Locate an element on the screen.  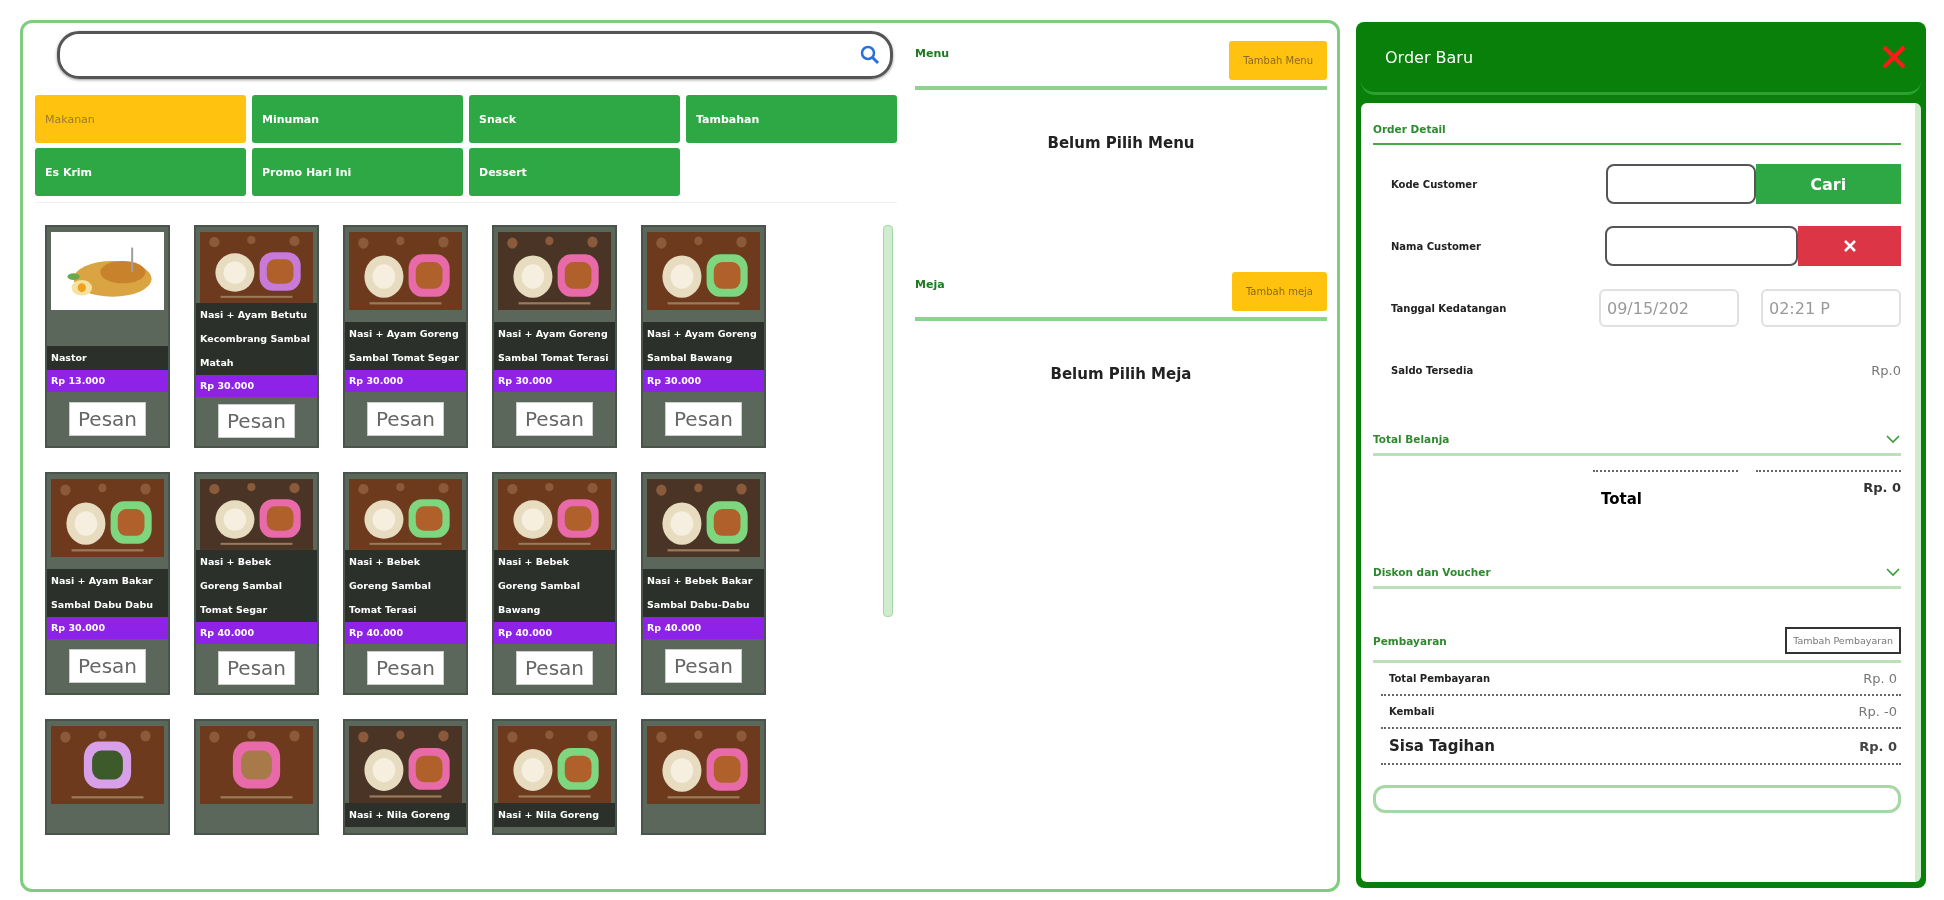
category-tab: Minuman is located at coordinates (357, 119).